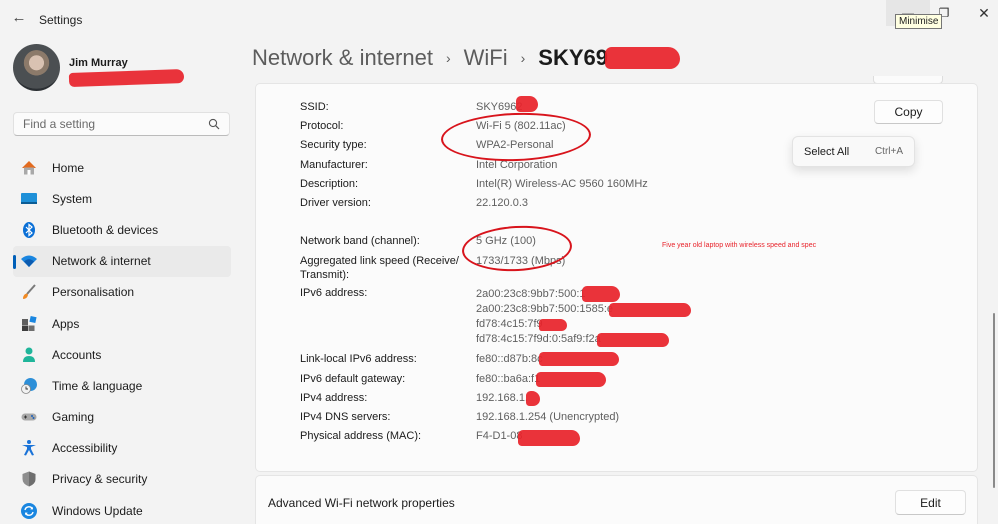  What do you see at coordinates (930, 502) in the screenshot?
I see `edit-button: Edit` at bounding box center [930, 502].